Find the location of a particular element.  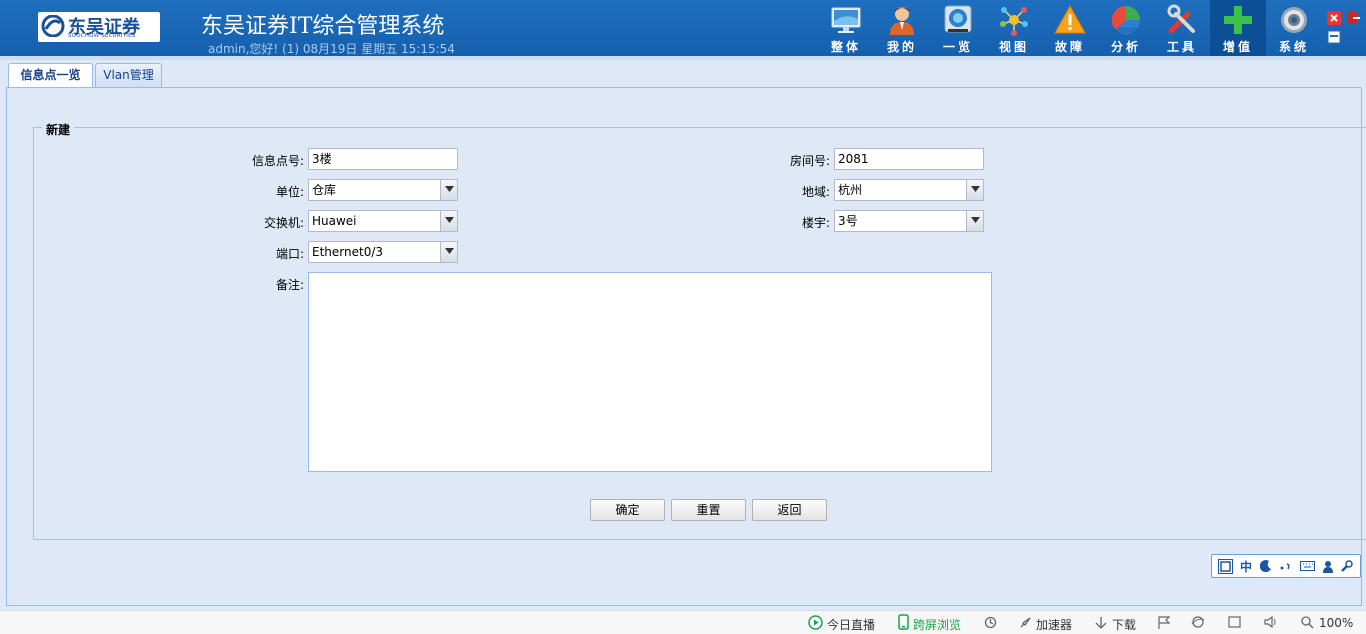

download-icon is located at coordinates (1101, 623).